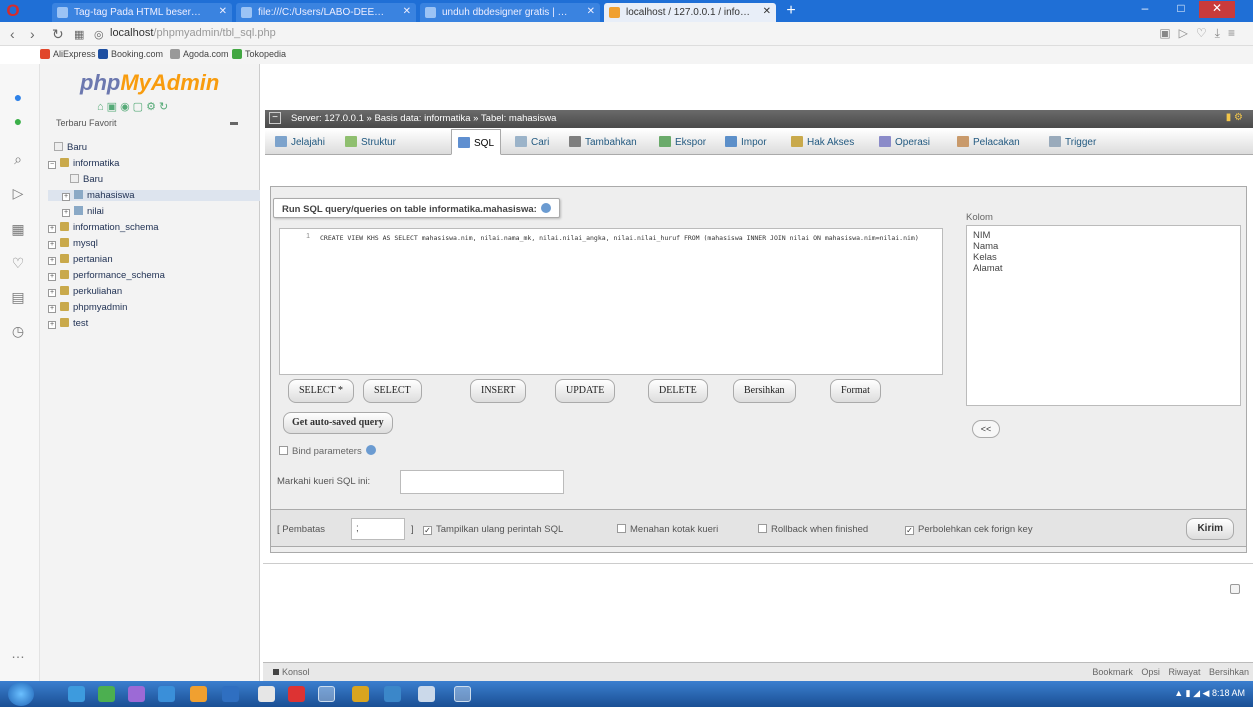  Describe the element at coordinates (1103, 268) in the screenshot. I see `column-option: Alamat` at that location.